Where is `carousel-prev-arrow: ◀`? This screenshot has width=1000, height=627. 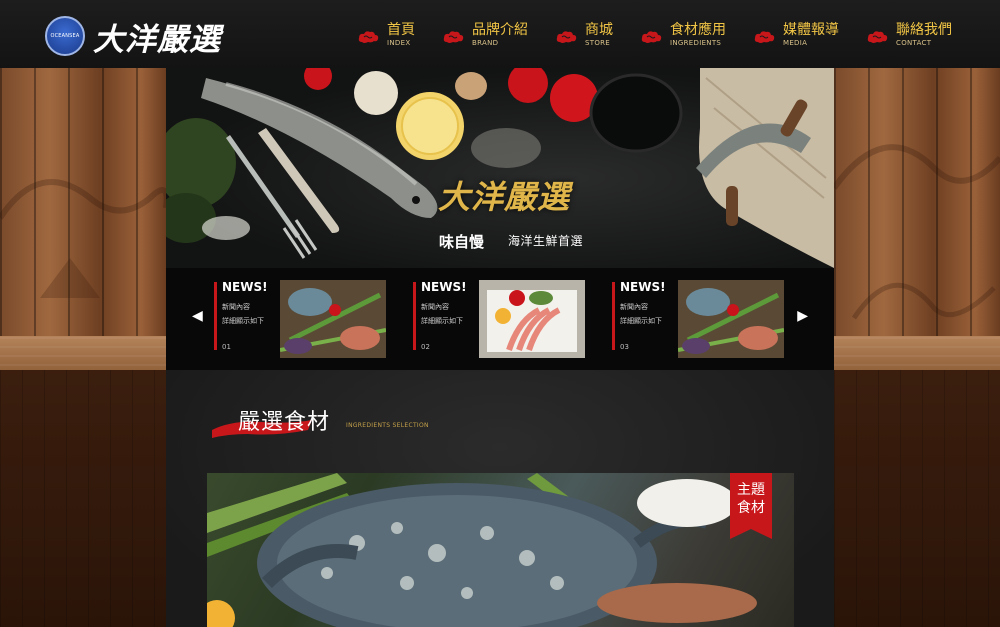 carousel-prev-arrow: ◀ is located at coordinates (197, 316).